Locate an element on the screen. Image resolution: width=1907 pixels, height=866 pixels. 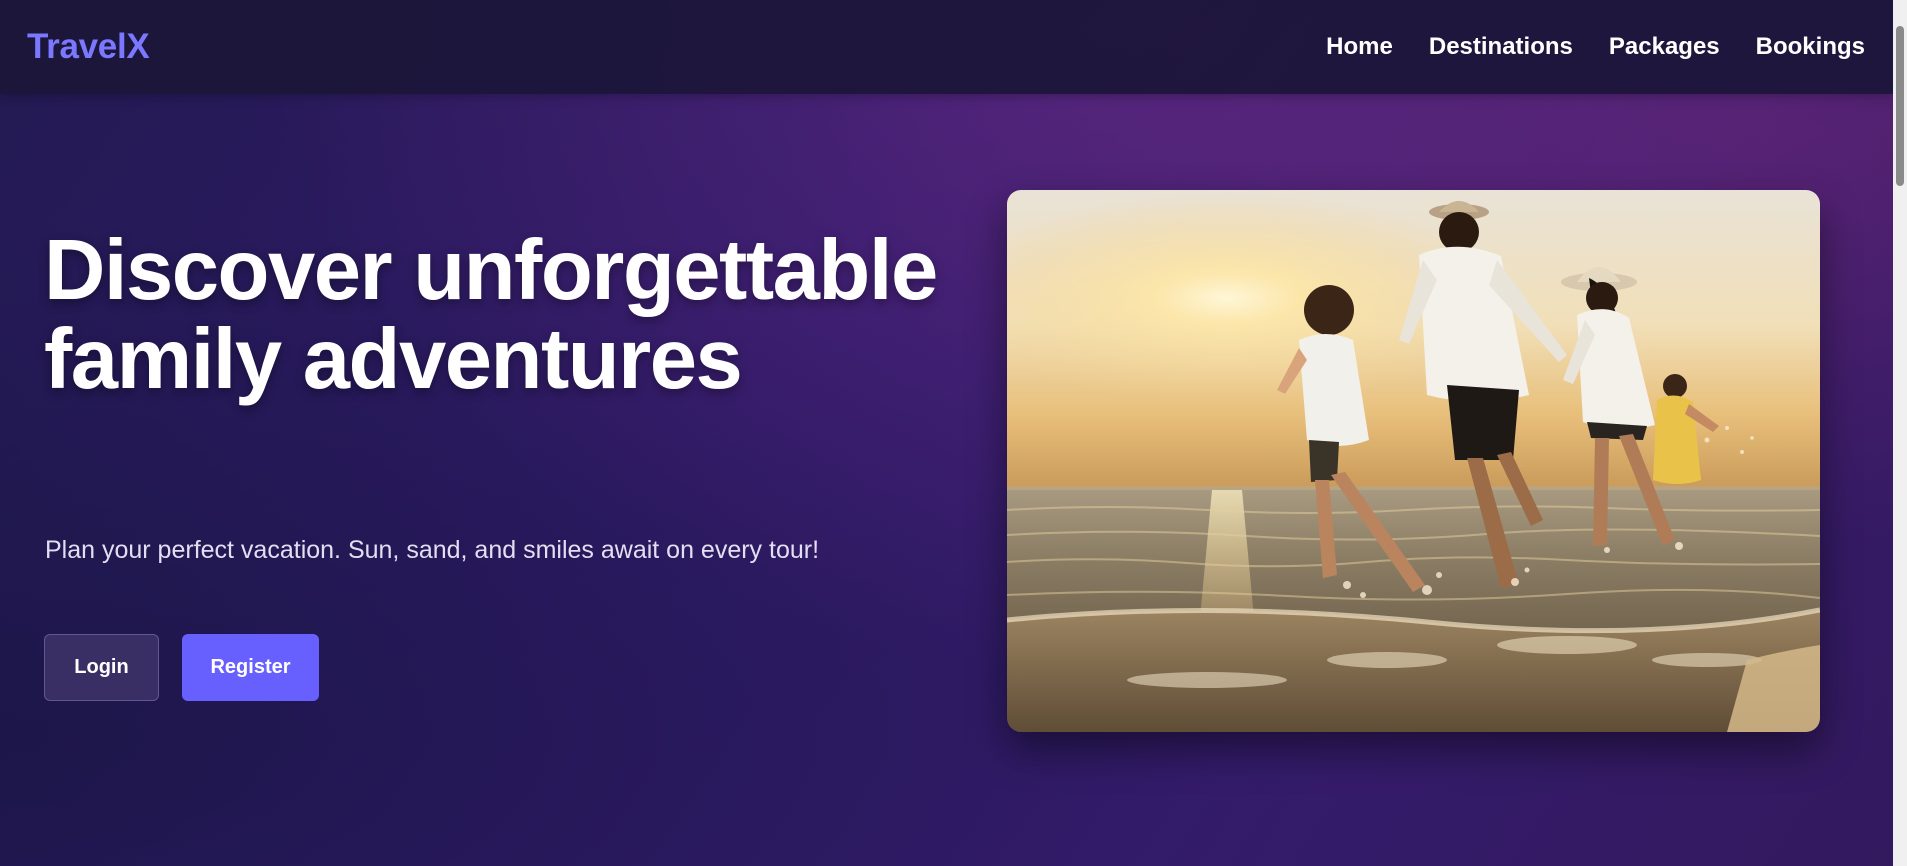
page-scrollbar is located at coordinates (1900, 433).